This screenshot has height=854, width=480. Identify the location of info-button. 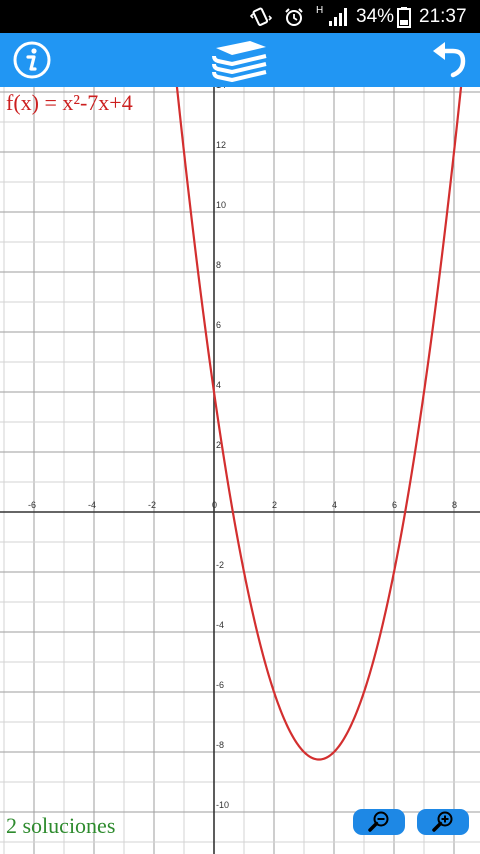
(32, 60).